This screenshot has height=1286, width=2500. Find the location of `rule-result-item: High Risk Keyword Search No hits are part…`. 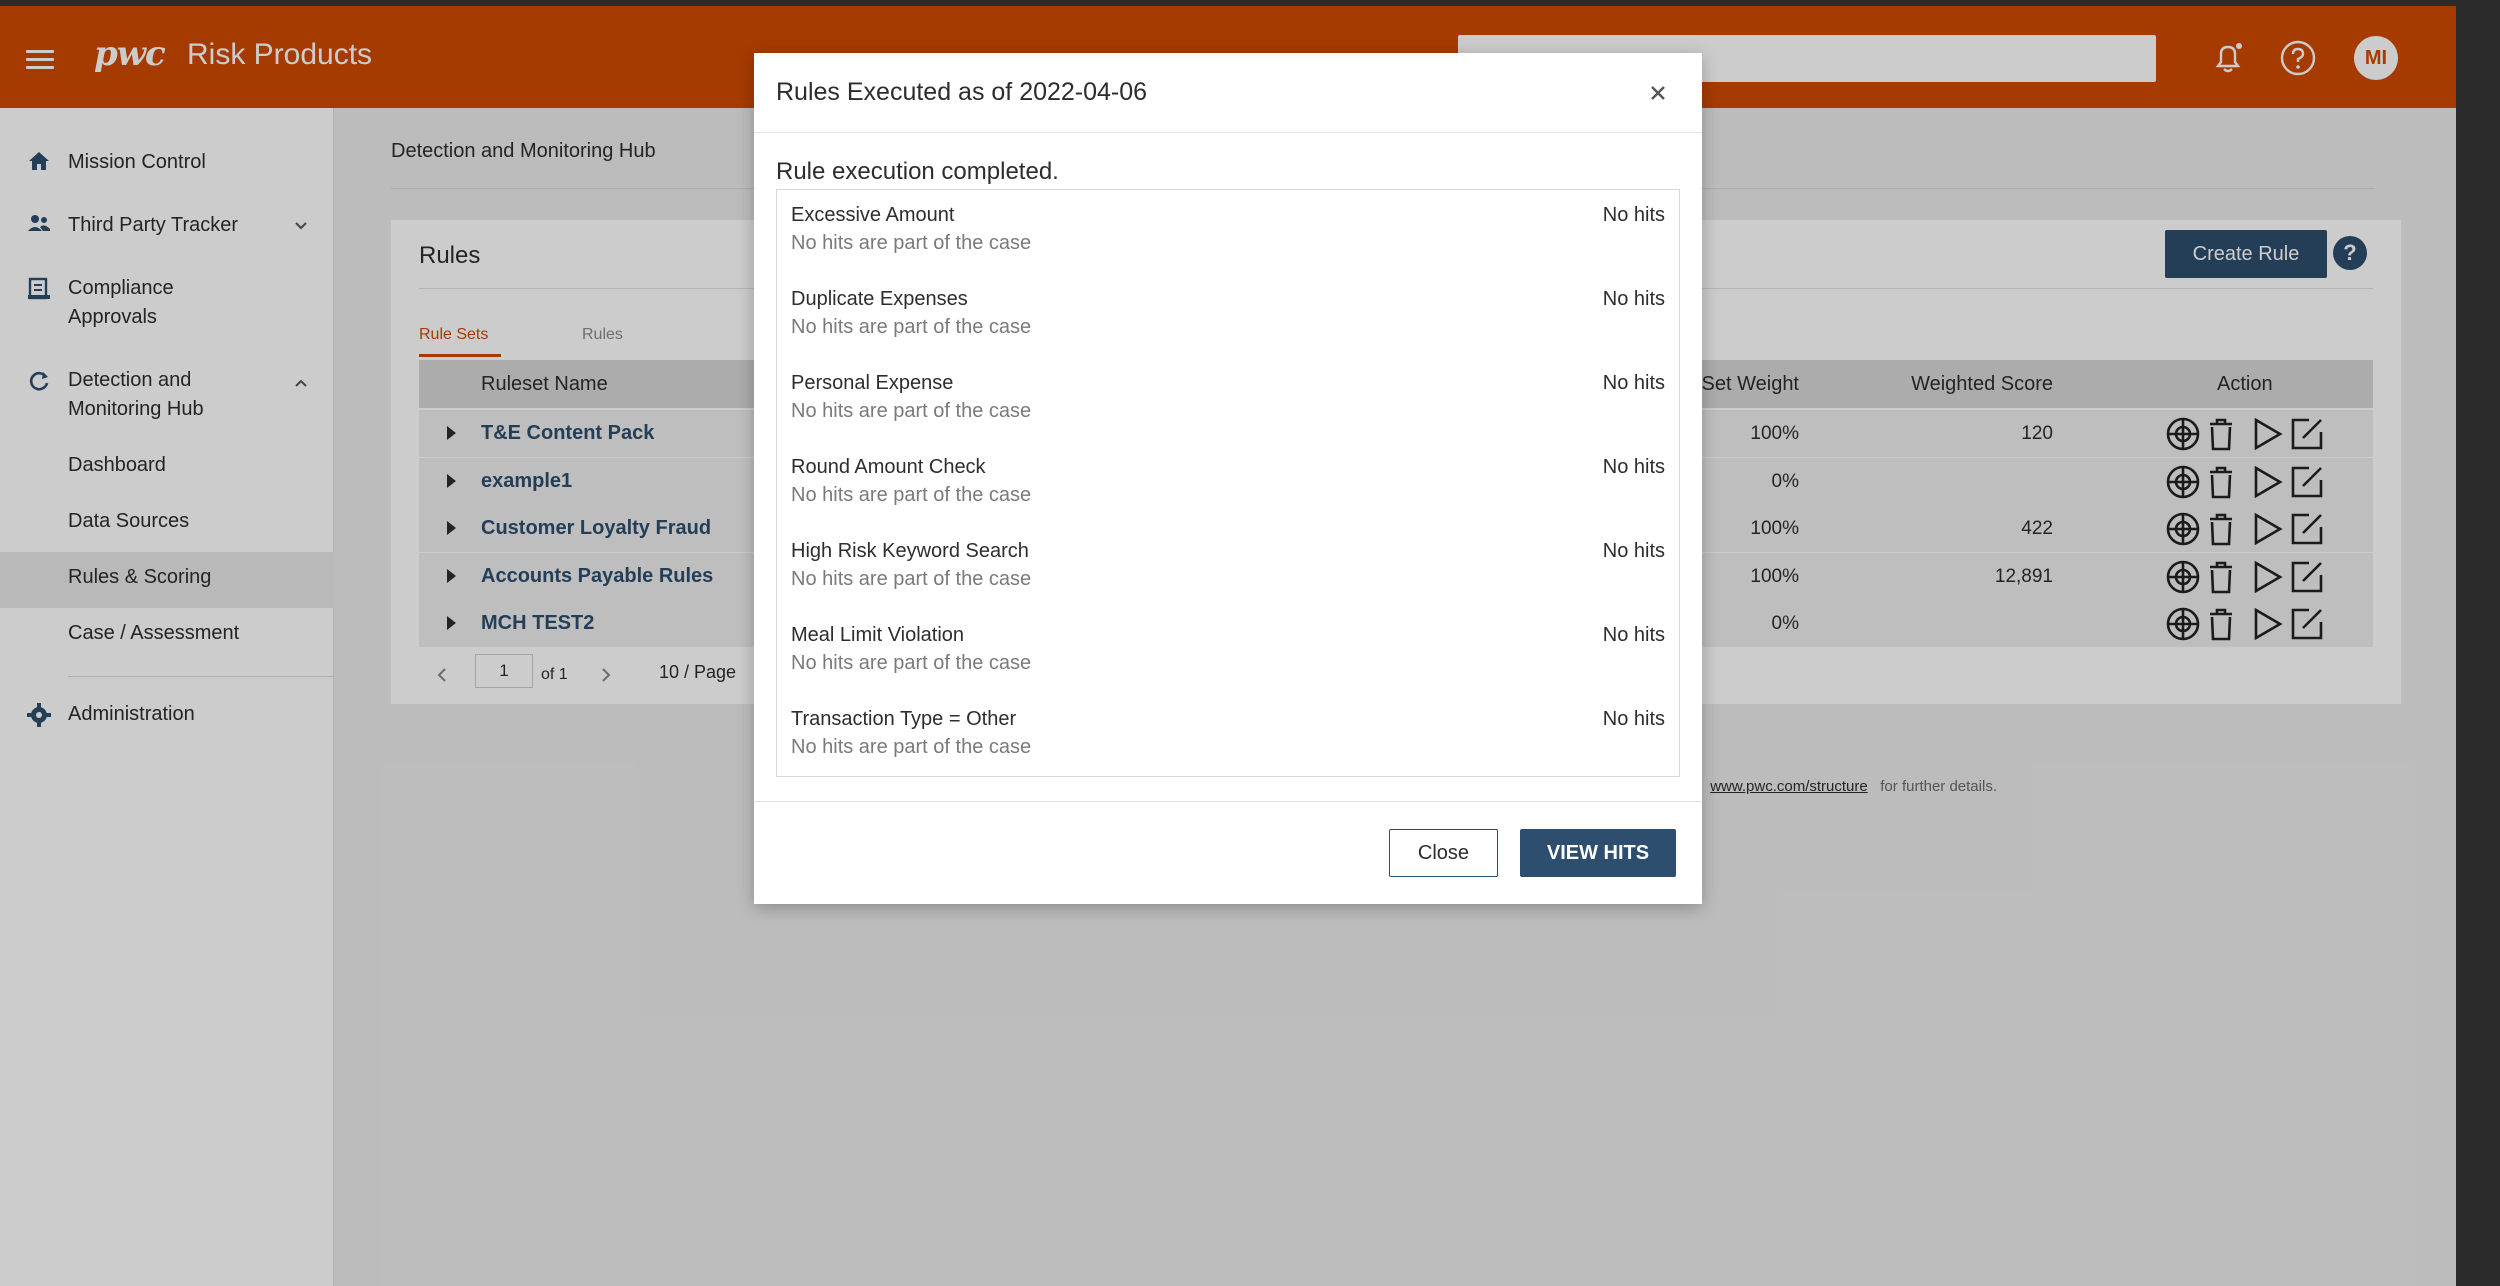

rule-result-item: High Risk Keyword Search No hits are part… is located at coordinates (1228, 568).